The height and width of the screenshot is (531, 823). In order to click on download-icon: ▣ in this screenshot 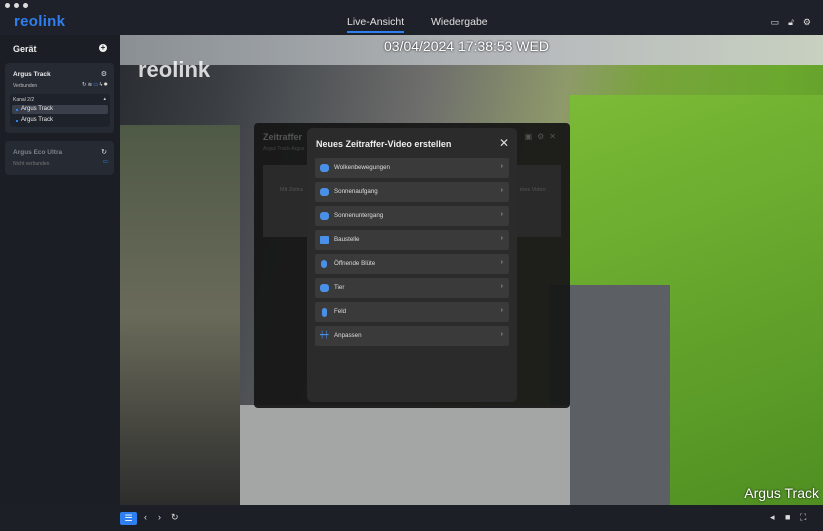, I will do `click(531, 136)`.